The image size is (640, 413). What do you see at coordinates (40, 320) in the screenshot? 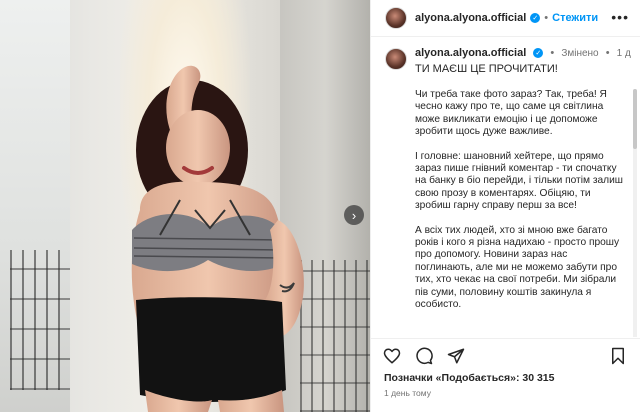
I see `balcony-railing` at bounding box center [40, 320].